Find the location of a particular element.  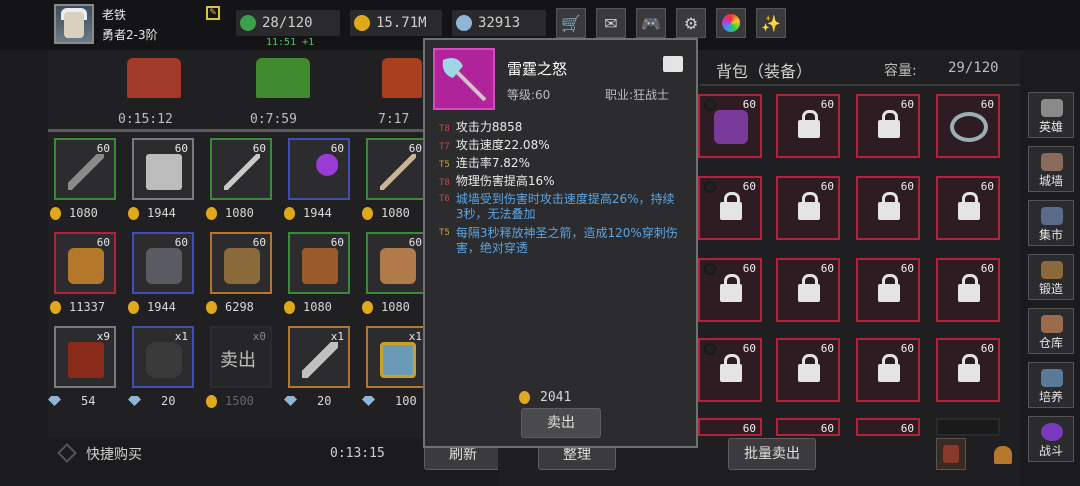

avatar is located at coordinates (74, 24).